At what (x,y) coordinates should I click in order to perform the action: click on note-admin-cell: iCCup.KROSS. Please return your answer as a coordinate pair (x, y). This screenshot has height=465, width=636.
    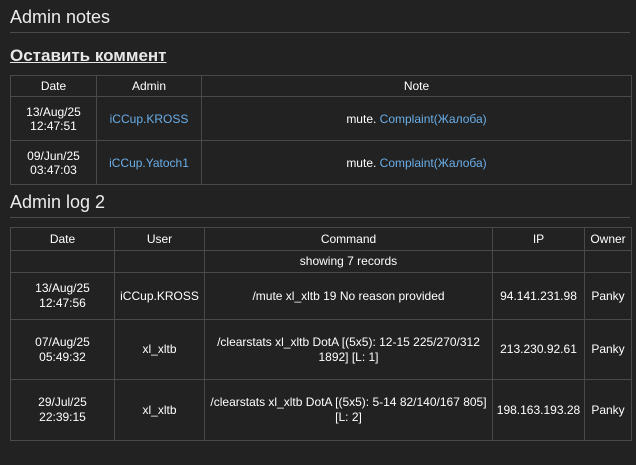
    Looking at the image, I should click on (149, 118).